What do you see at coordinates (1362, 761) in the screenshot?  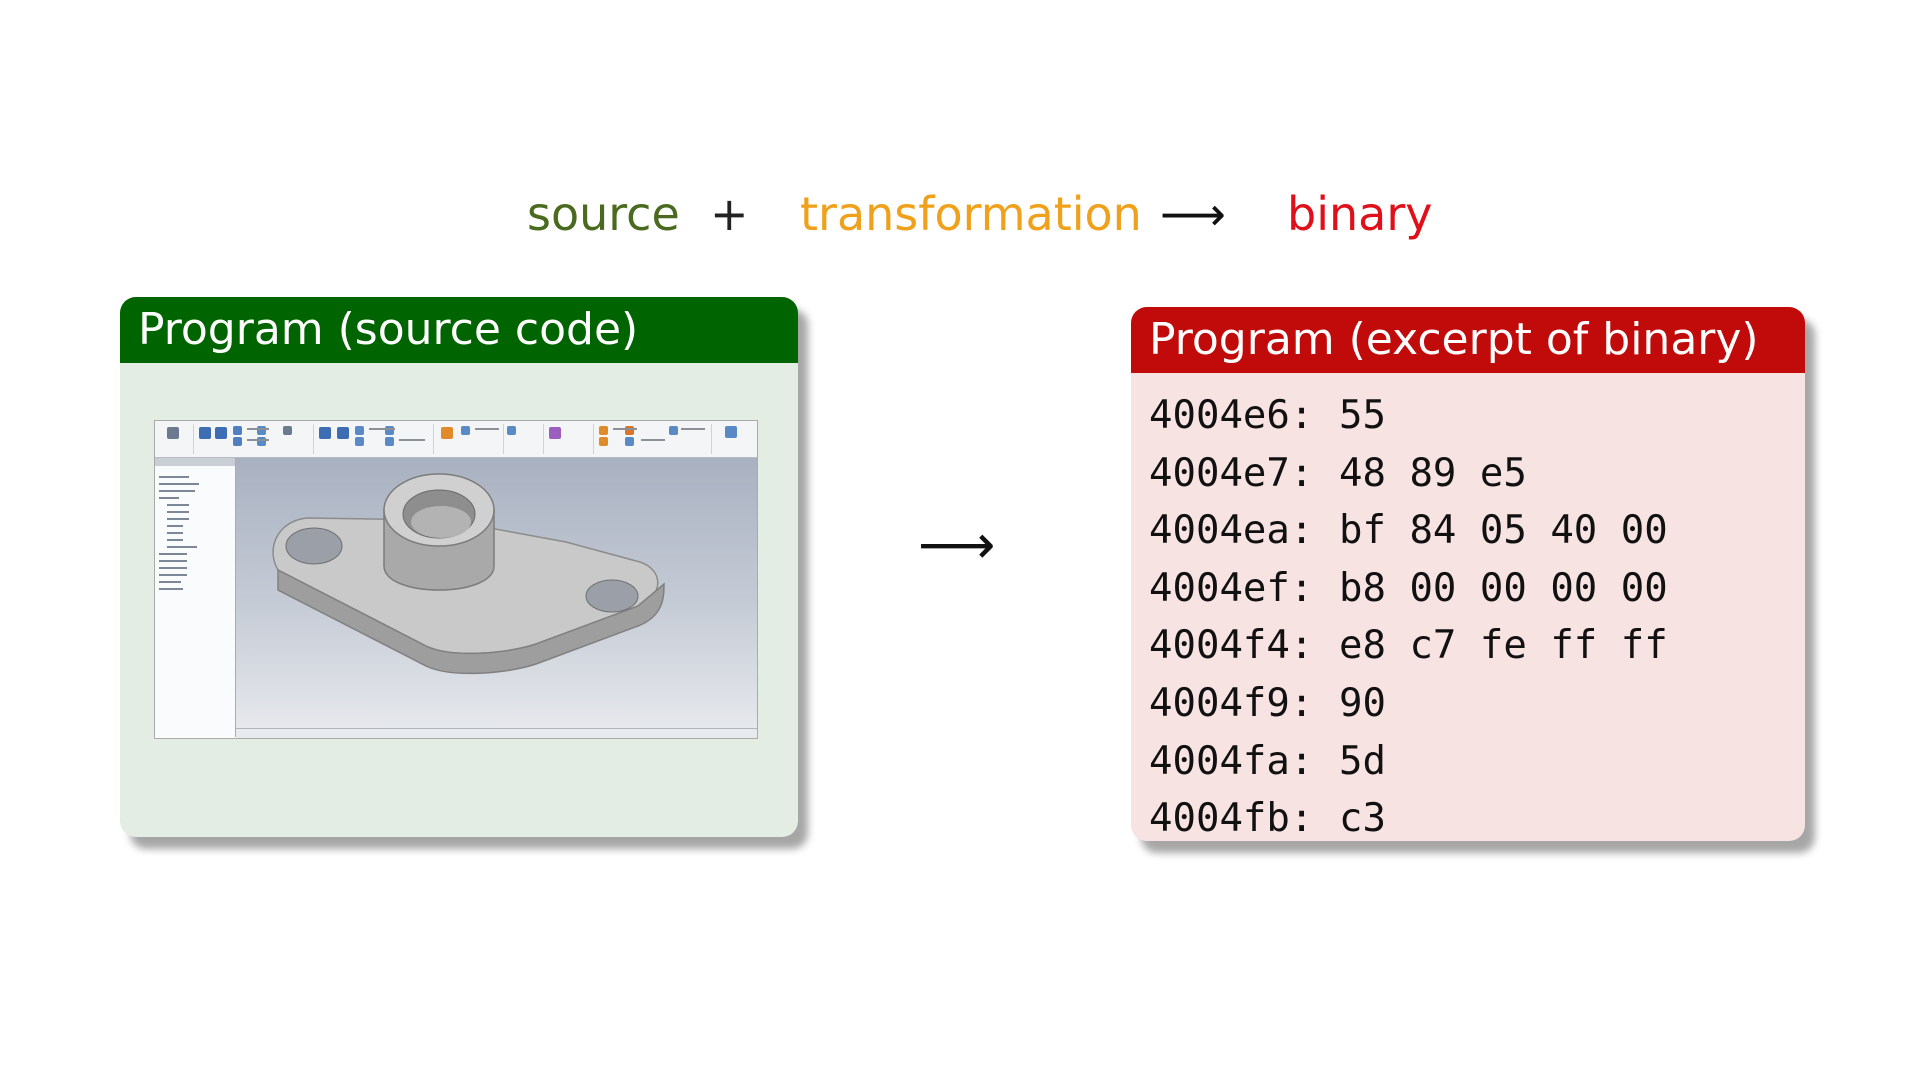 I see `binary-bytes: 5d` at bounding box center [1362, 761].